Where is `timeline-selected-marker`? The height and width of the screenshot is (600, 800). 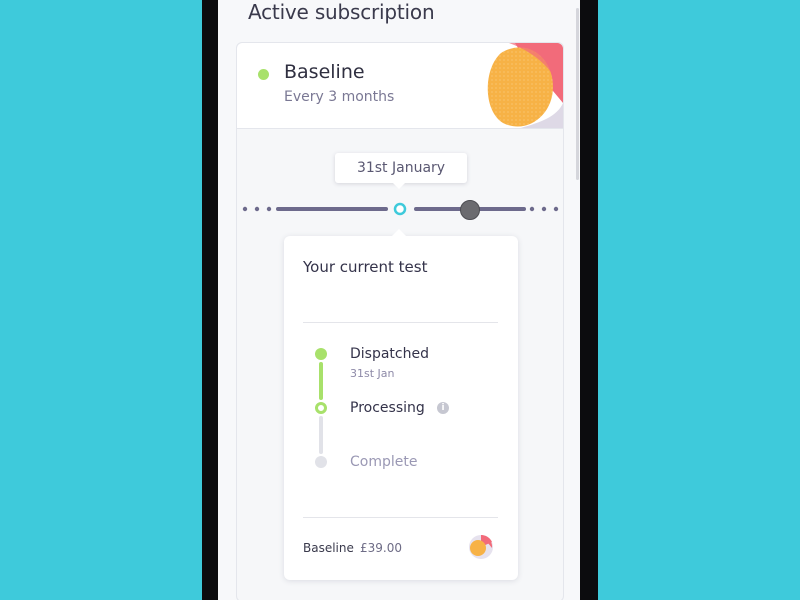
timeline-selected-marker is located at coordinates (400, 209).